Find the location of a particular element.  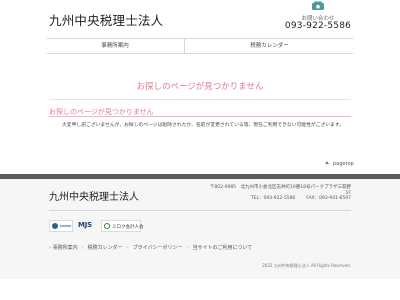

footer-tel: TEL：093-922-5586 is located at coordinates (273, 198).